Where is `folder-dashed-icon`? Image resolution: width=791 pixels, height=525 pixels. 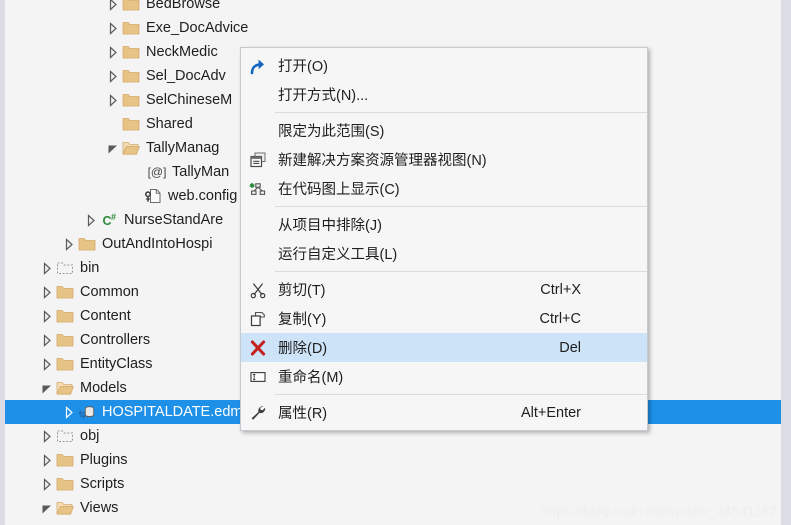 folder-dashed-icon is located at coordinates (65, 436).